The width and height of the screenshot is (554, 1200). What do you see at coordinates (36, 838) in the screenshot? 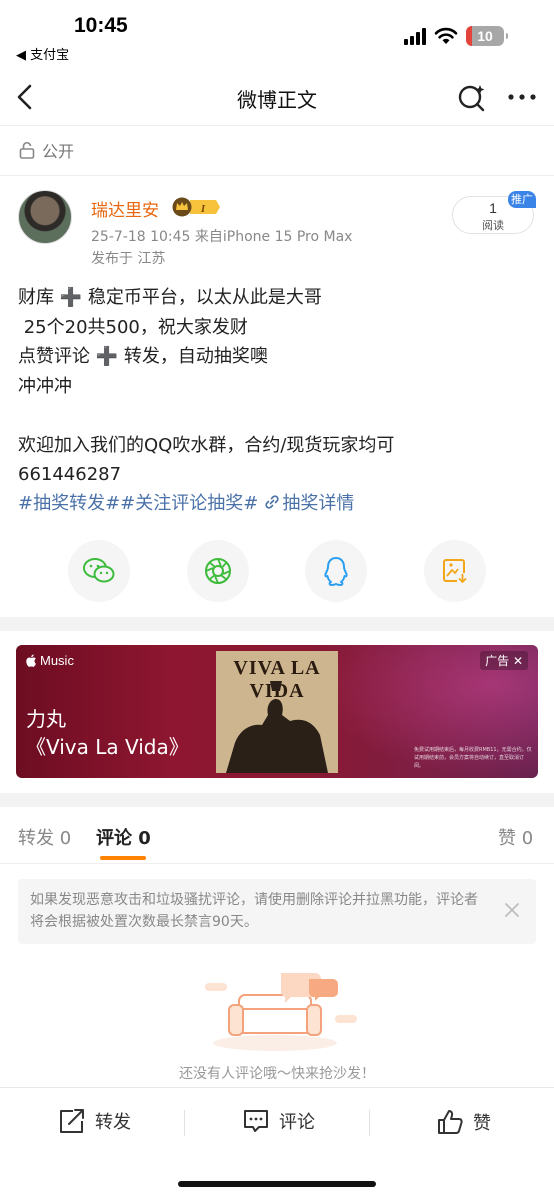
I see `tab-repost-label: 转发` at bounding box center [36, 838].